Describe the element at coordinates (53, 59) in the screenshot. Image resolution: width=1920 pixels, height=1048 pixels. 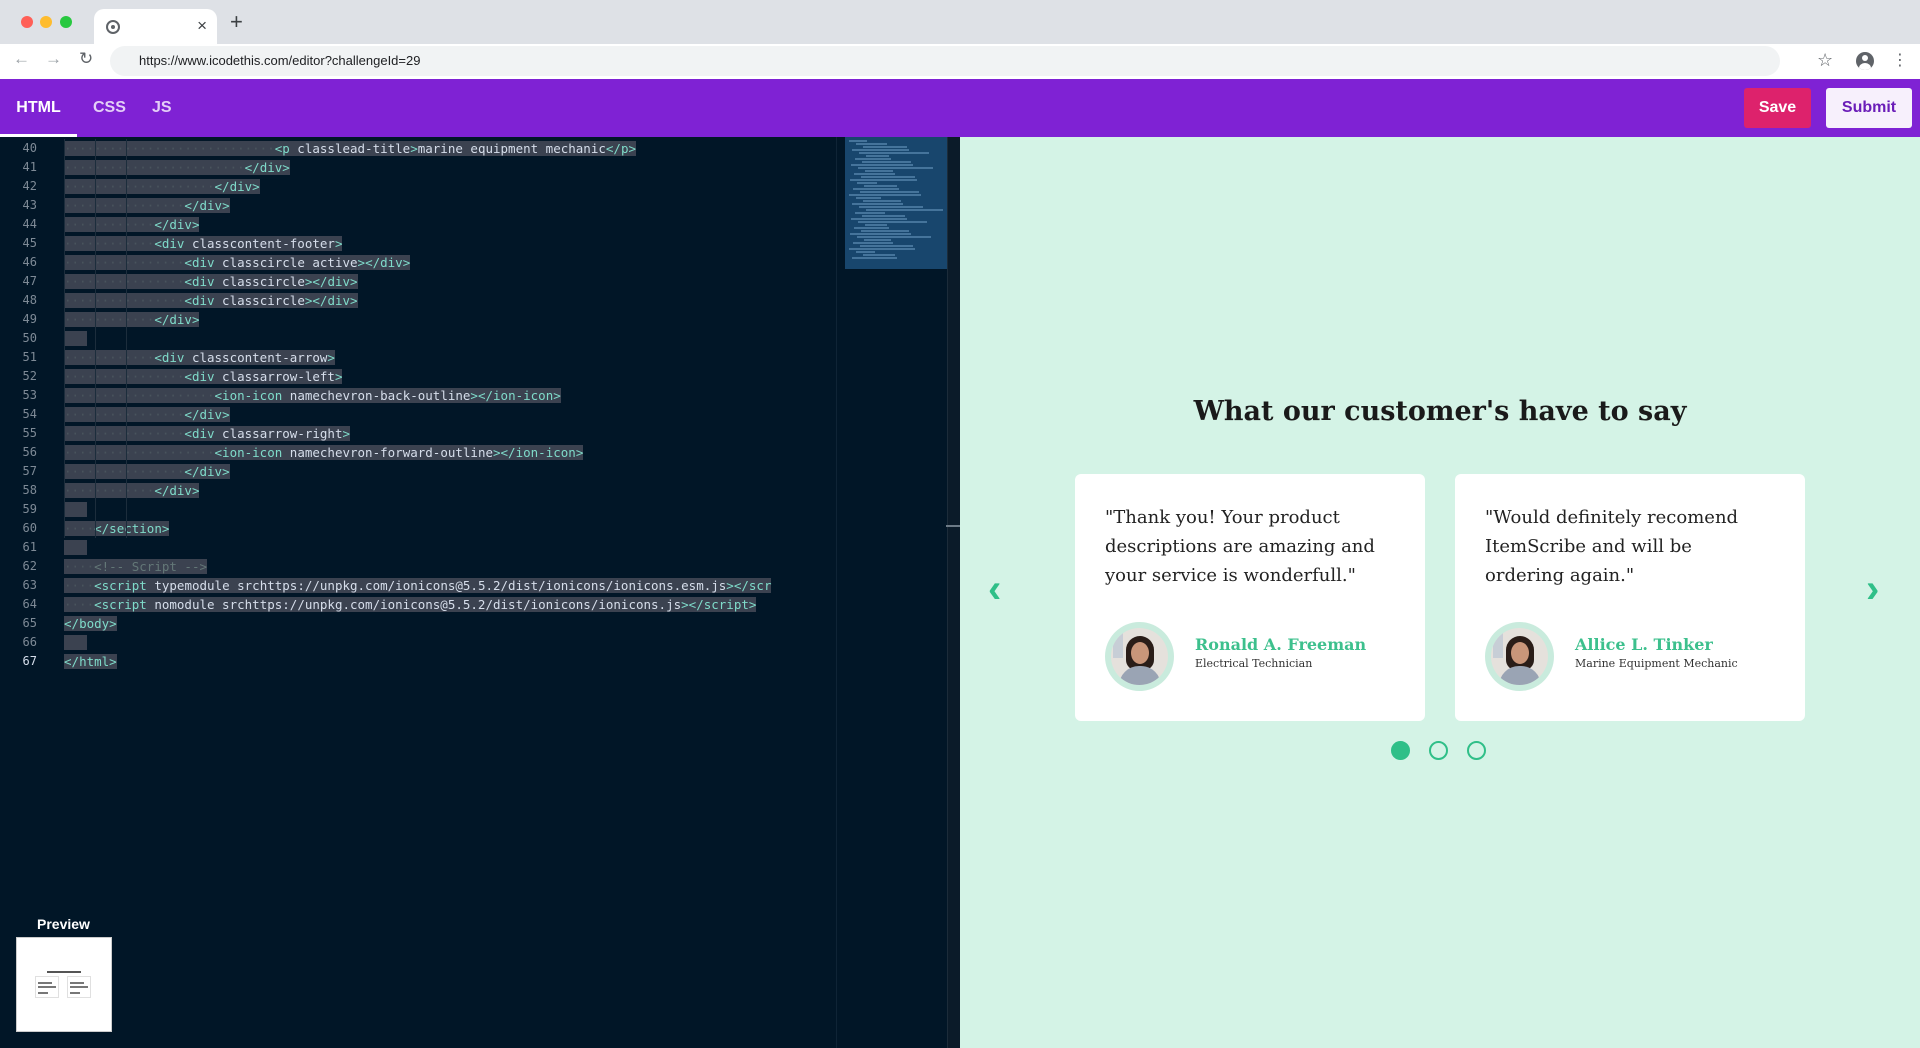
I see `forward-arrow-icon: →` at that location.